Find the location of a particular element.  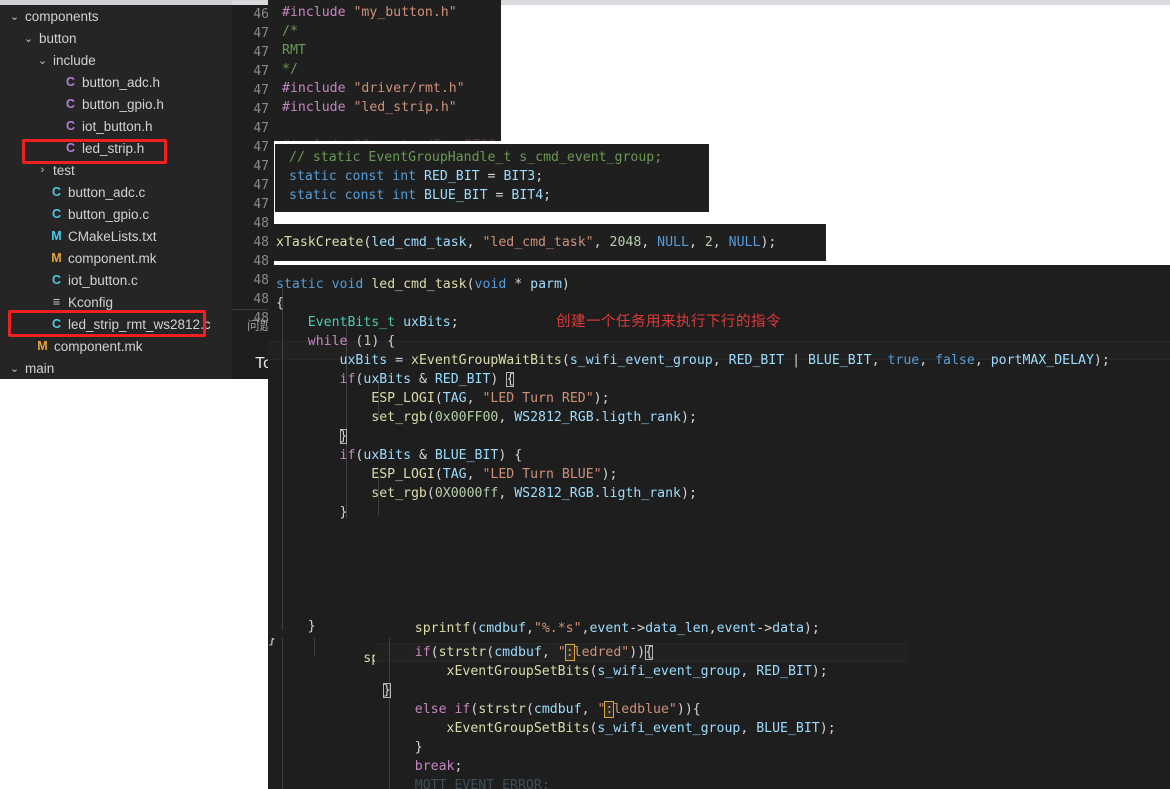

tree-item-label: CMakeLists.txt is located at coordinates (112, 236).